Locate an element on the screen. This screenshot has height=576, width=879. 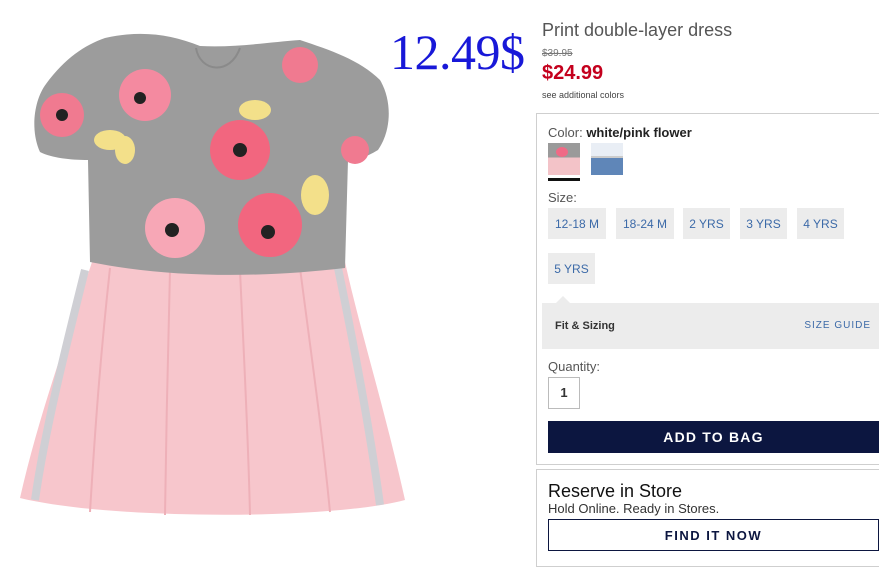
color-swatch-white-pink-flower is located at coordinates (564, 159).